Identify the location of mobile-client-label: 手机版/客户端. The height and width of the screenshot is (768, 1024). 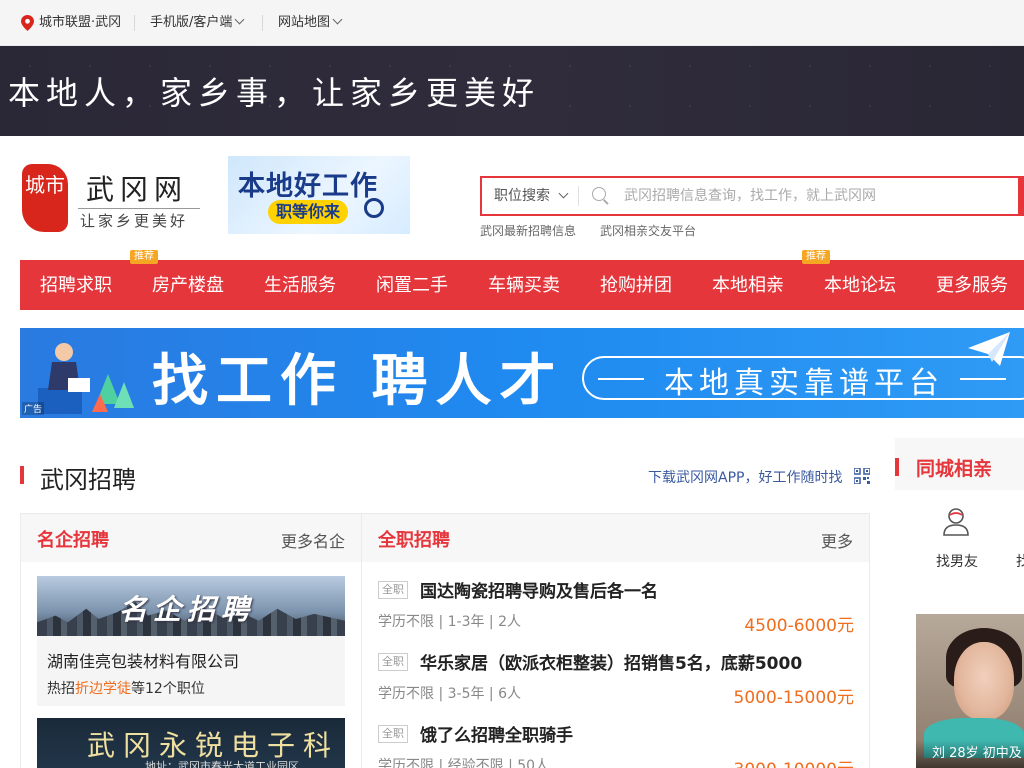
(191, 22).